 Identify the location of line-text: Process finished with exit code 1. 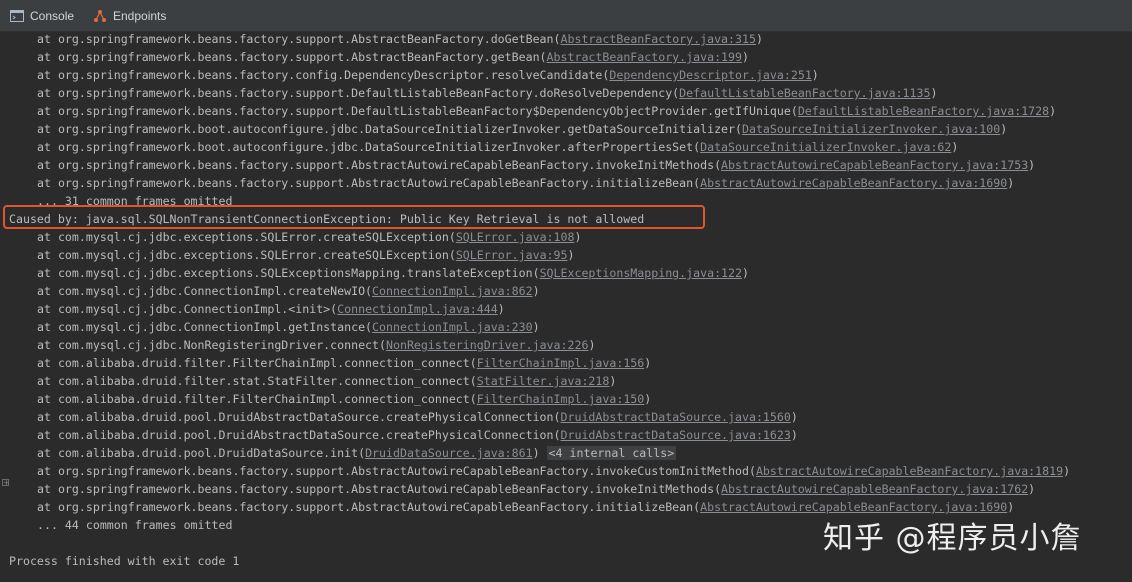
(124, 561).